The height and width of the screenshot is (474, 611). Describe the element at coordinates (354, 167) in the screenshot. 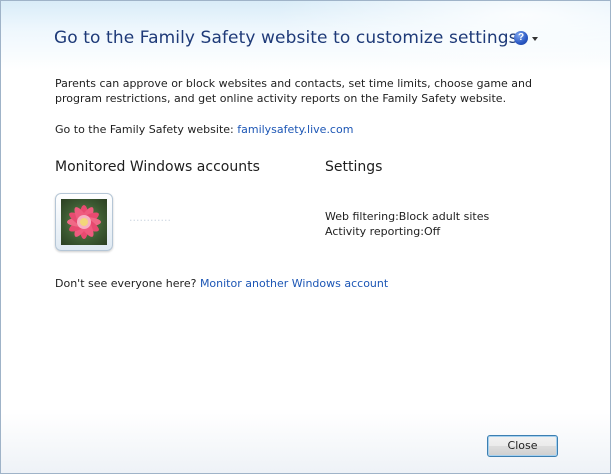

I see `settings-header: Settings` at that location.